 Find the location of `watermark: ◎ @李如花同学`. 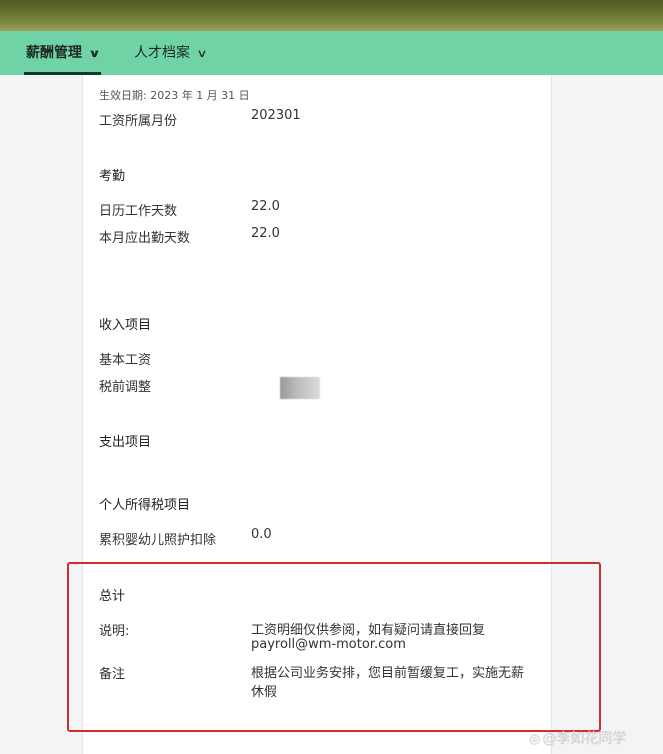

watermark: ◎ @李如花同学 is located at coordinates (577, 738).